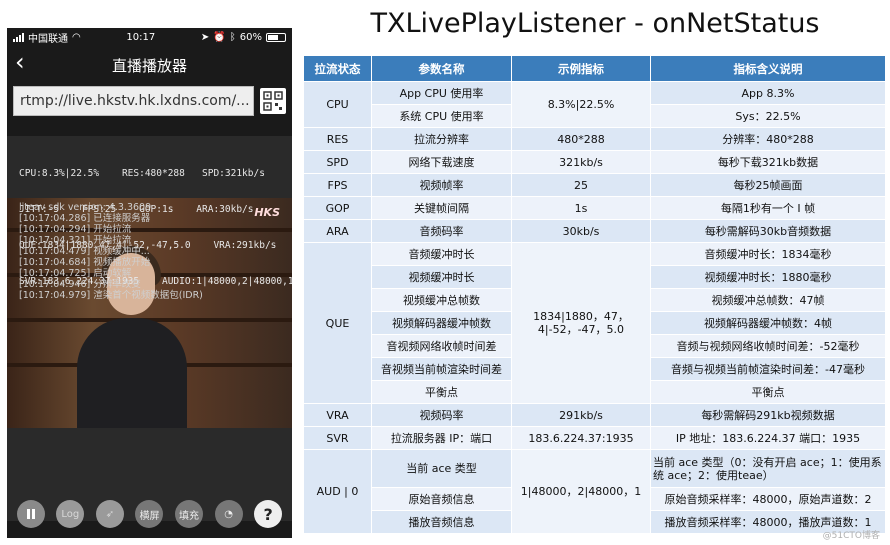 The width and height of the screenshot is (890, 545). I want to click on param-cell: 视频帧率, so click(441, 185).